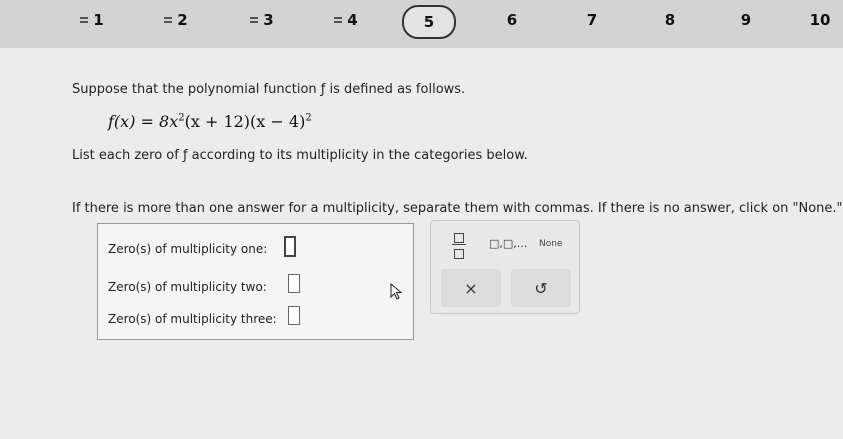 Image resolution: width=843 pixels, height=439 pixels. I want to click on denominator-box-icon, so click(459, 254).